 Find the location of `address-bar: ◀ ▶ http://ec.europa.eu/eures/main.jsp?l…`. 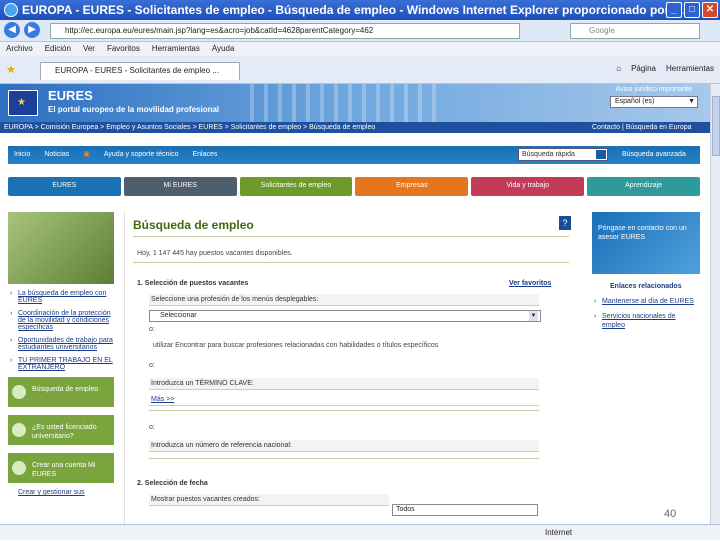

address-bar: ◀ ▶ http://ec.europa.eu/eures/main.jsp?l… is located at coordinates (360, 31).